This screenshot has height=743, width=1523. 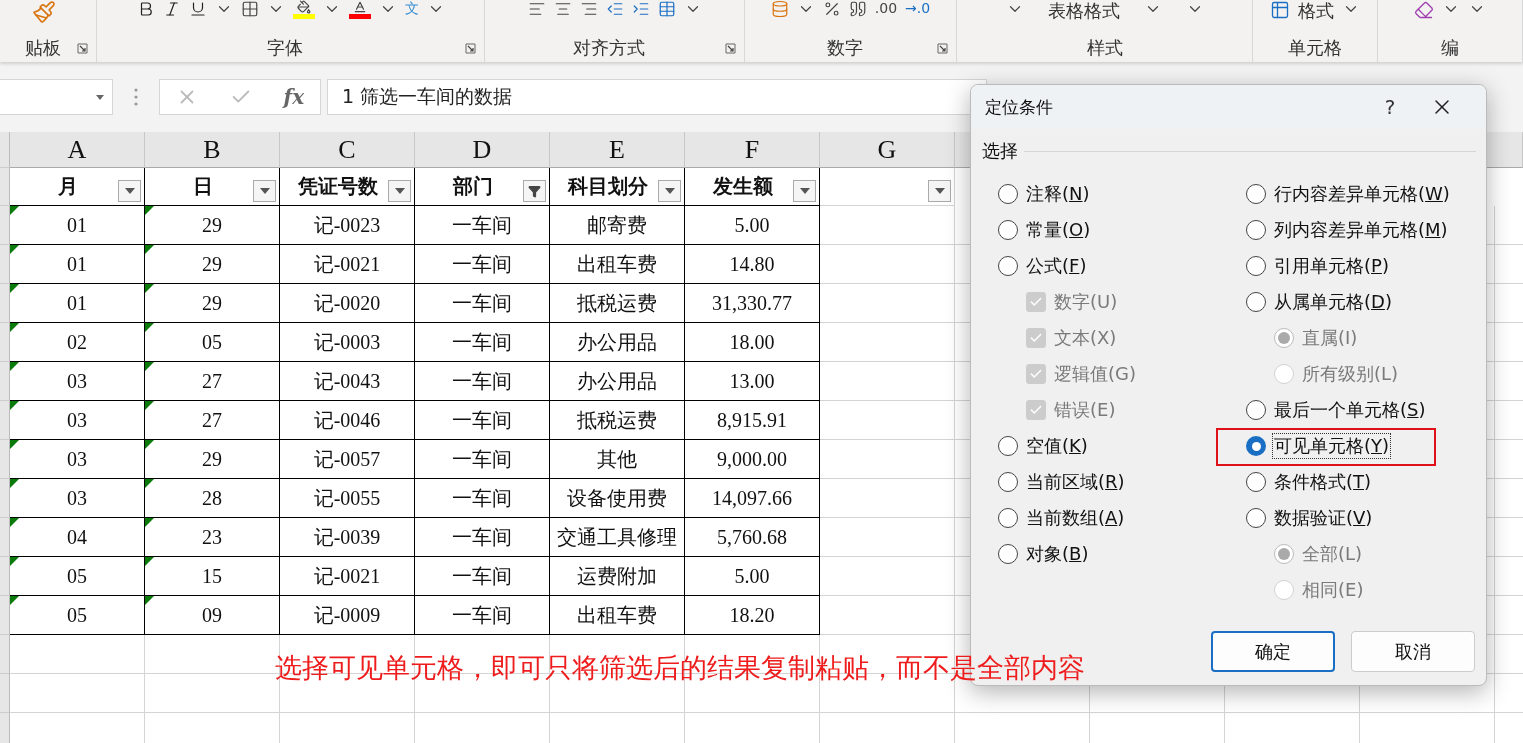 What do you see at coordinates (752, 303) in the screenshot?
I see `table-cell: 31,330.77` at bounding box center [752, 303].